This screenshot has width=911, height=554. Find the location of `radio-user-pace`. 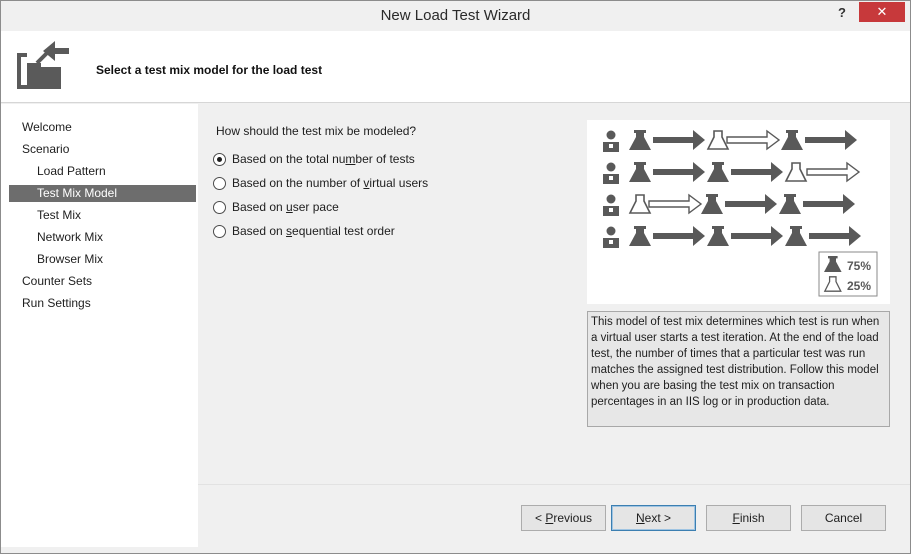

radio-user-pace is located at coordinates (219, 207).